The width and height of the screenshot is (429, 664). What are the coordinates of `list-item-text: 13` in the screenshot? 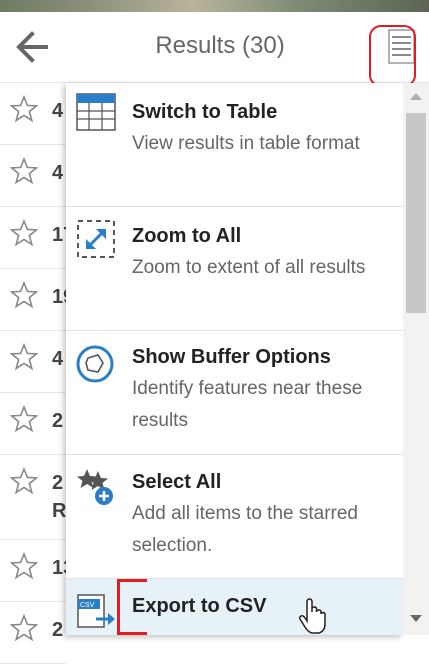 It's located at (59, 568).